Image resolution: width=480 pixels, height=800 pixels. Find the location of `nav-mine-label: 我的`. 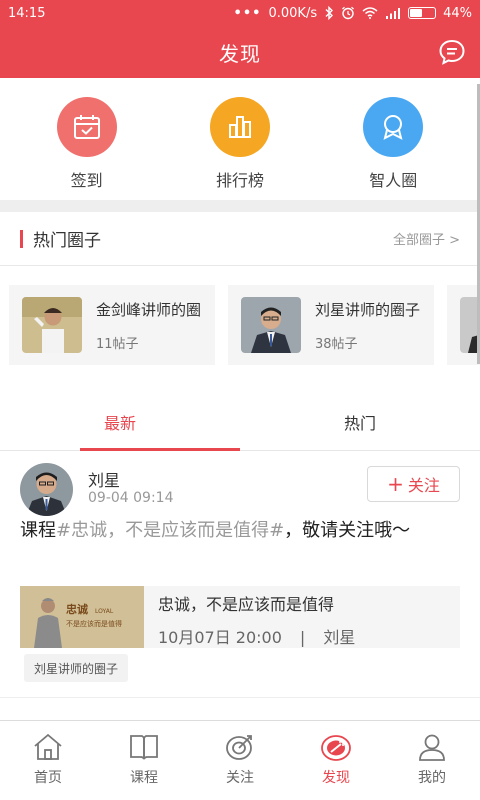

nav-mine-label: 我的 is located at coordinates (432, 778).